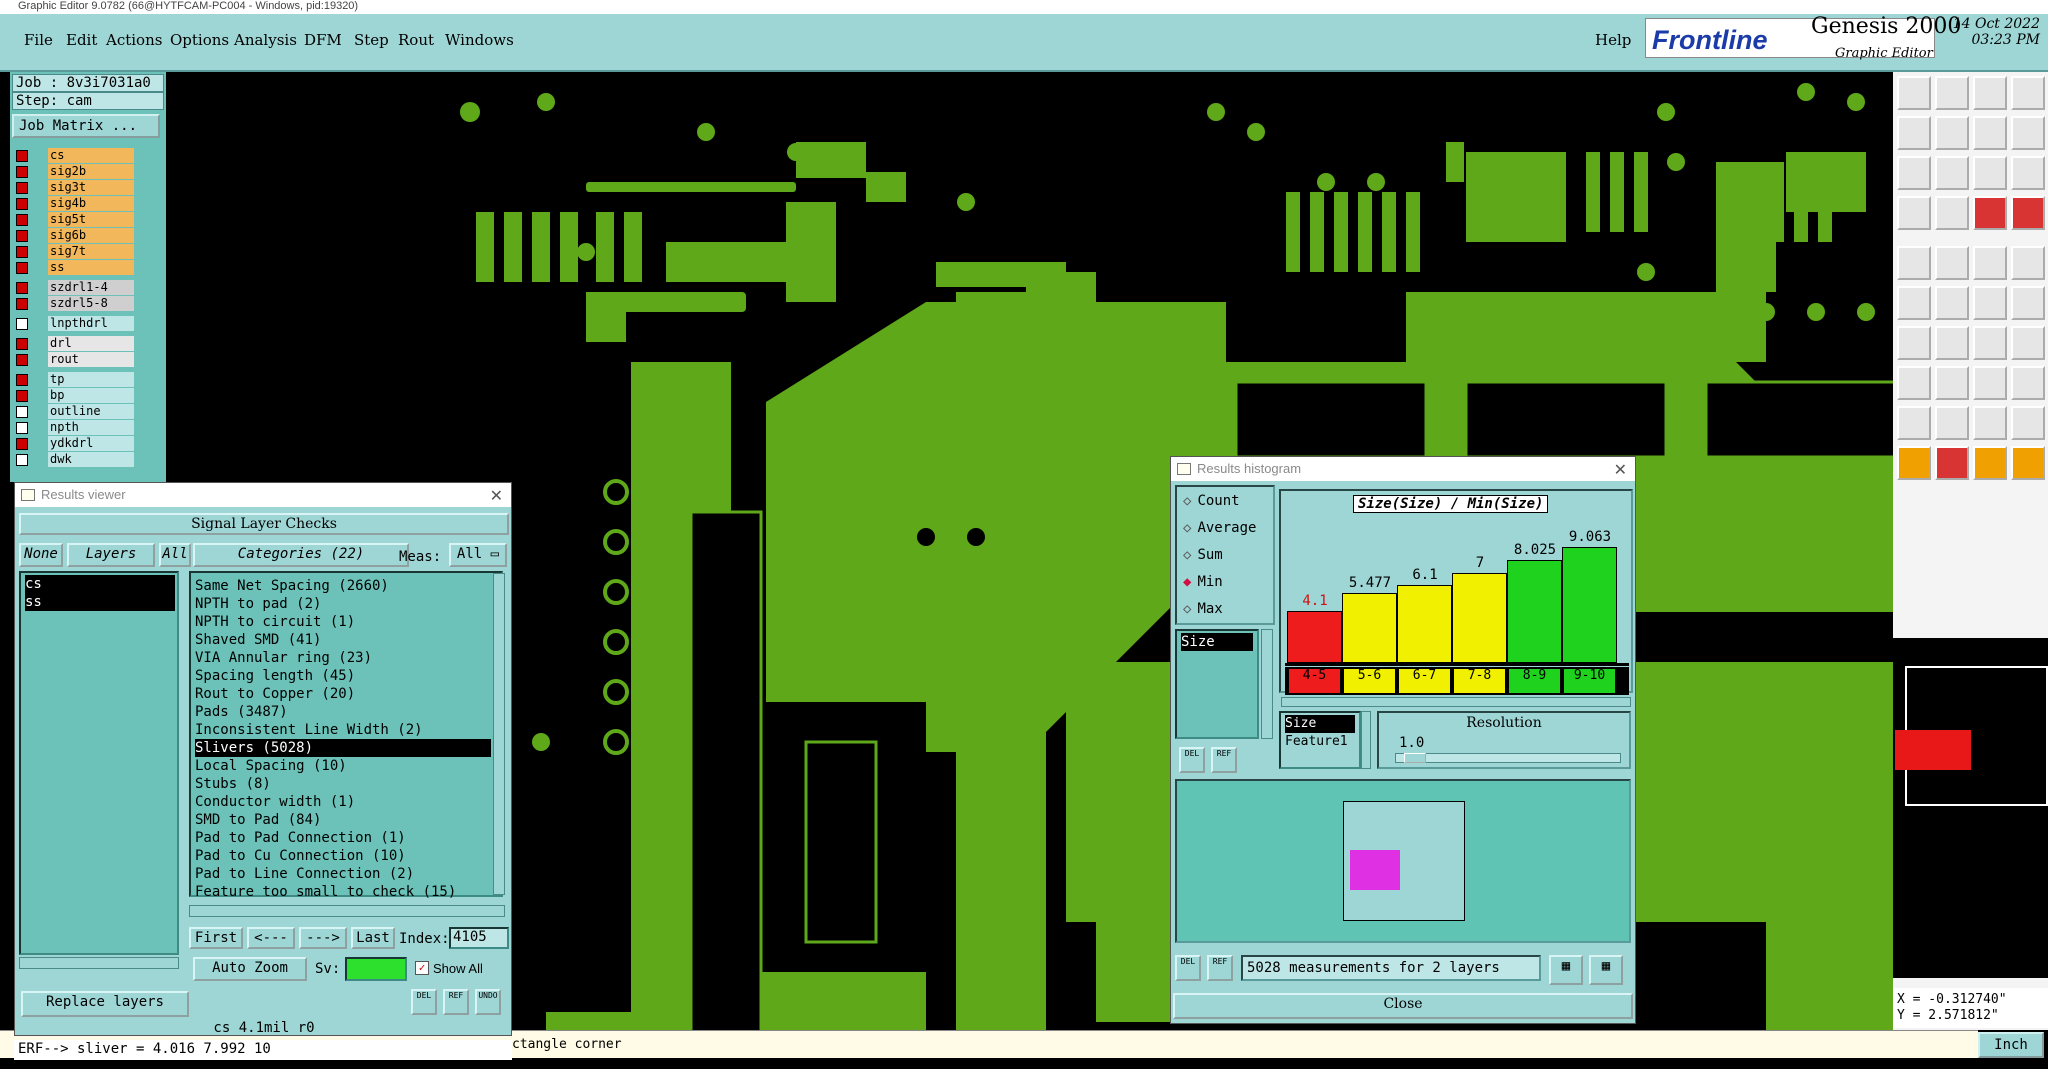 This screenshot has height=1069, width=2048. Describe the element at coordinates (38, 40) in the screenshot. I see `menu-file: File` at that location.